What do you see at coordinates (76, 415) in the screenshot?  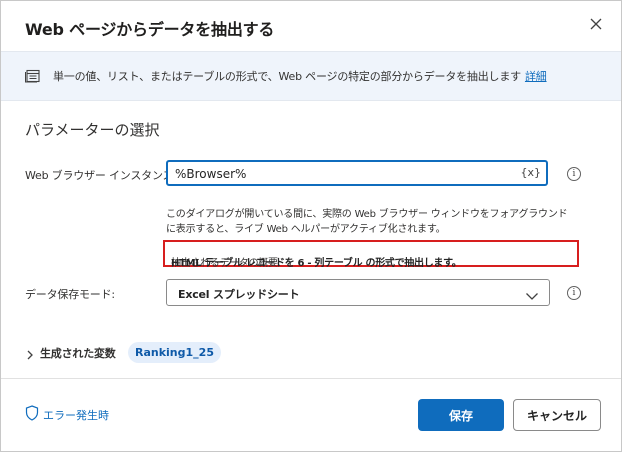 I see `on-error-label: エラー発生時` at bounding box center [76, 415].